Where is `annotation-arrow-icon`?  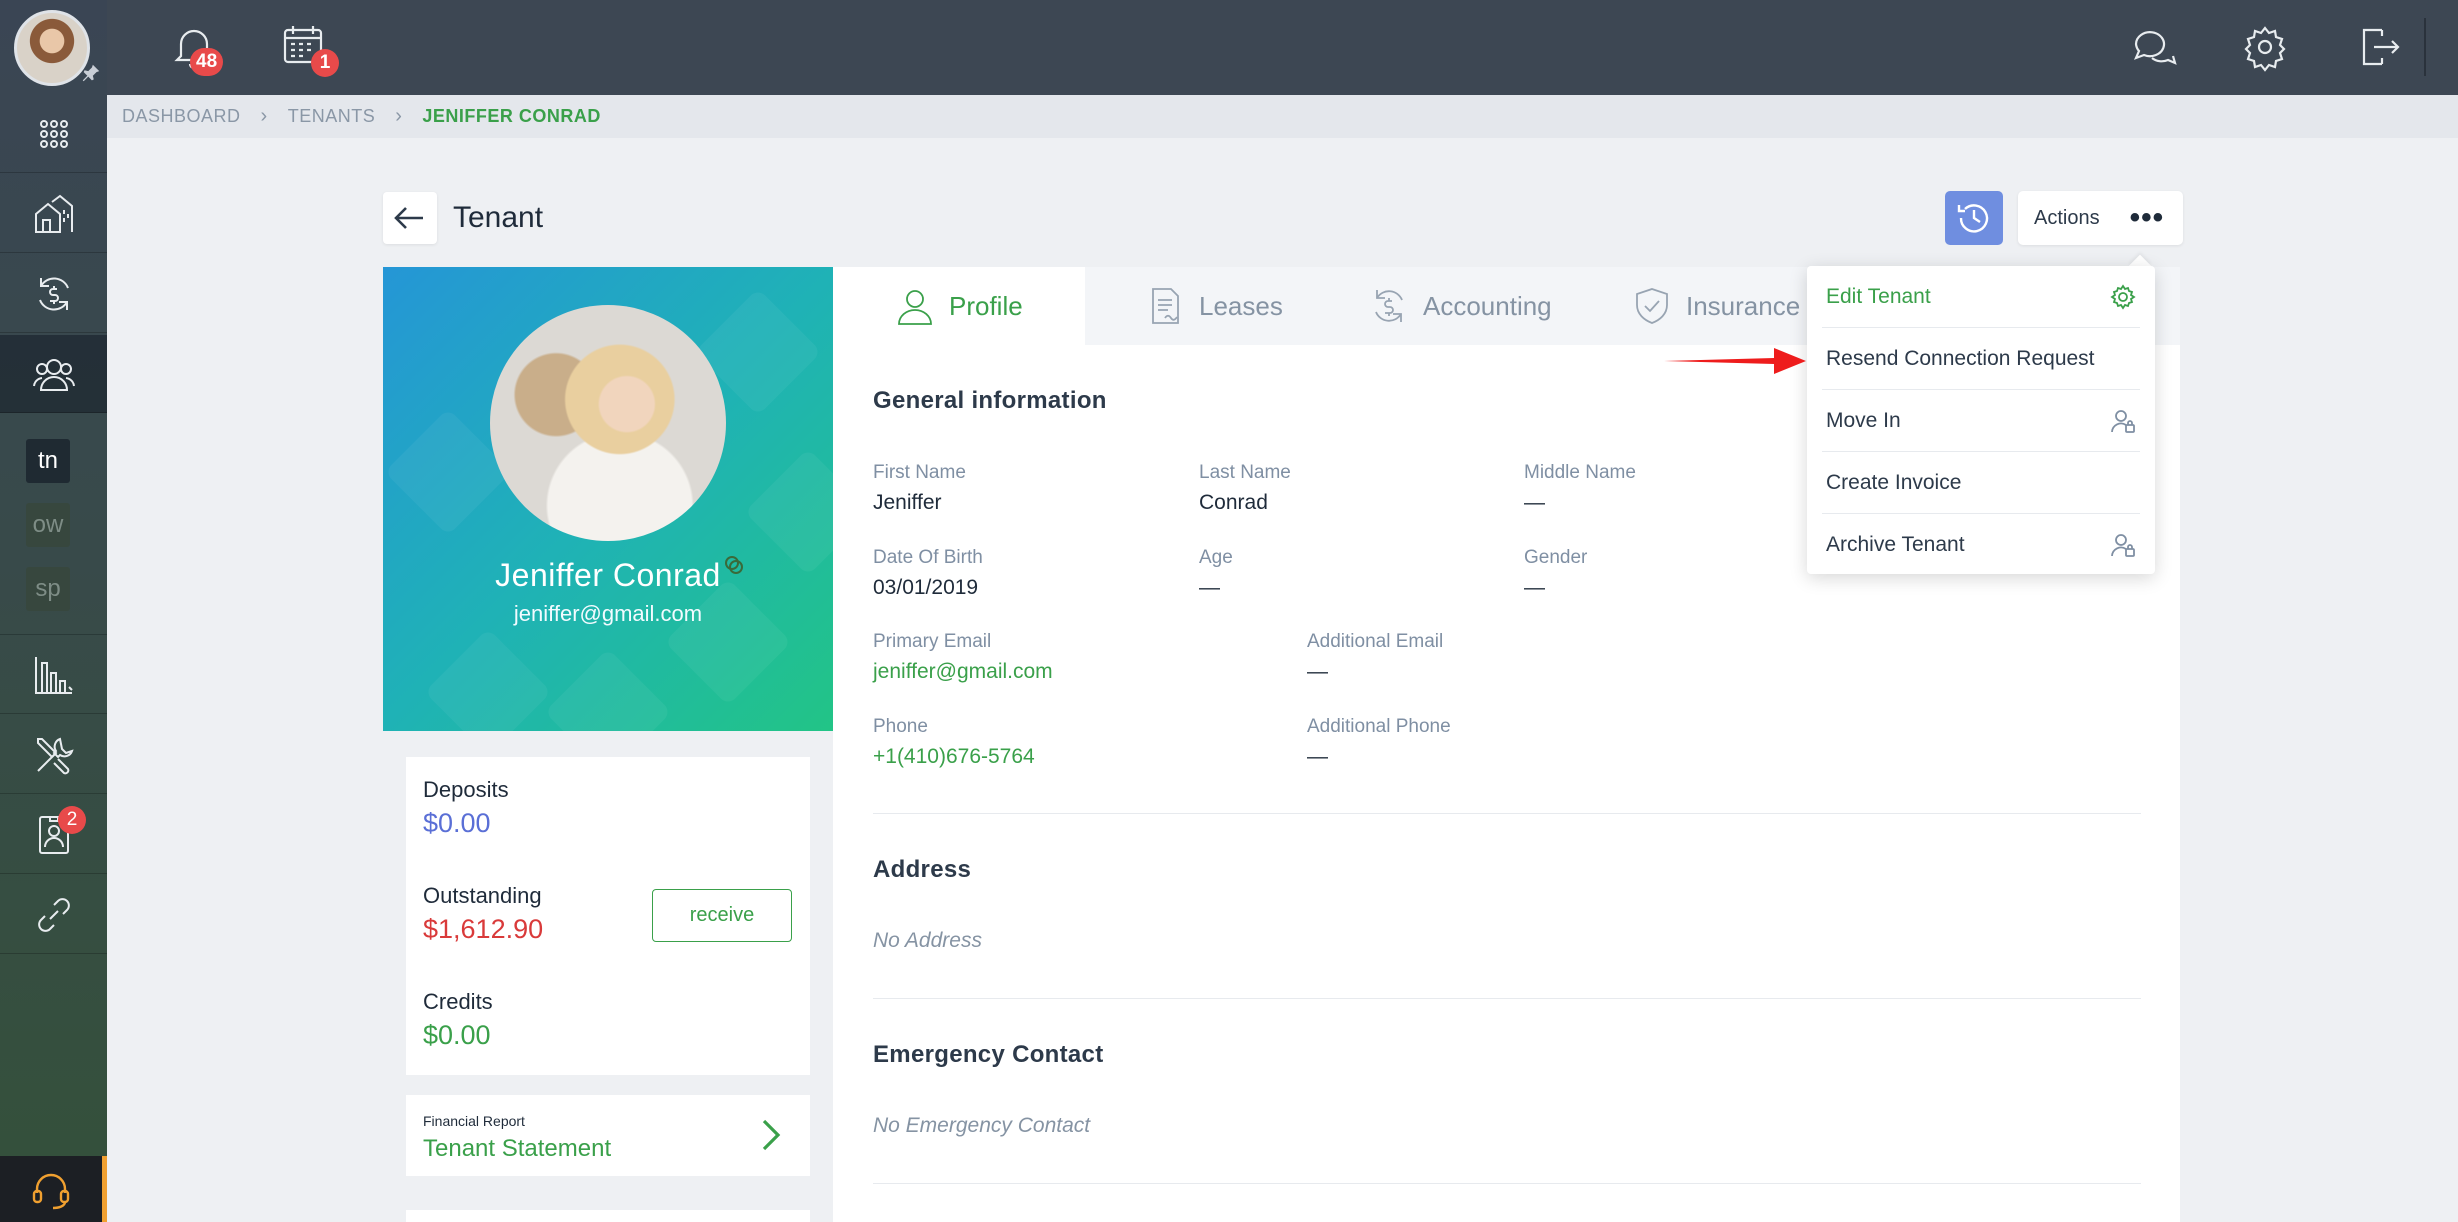
annotation-arrow-icon is located at coordinates (1735, 361).